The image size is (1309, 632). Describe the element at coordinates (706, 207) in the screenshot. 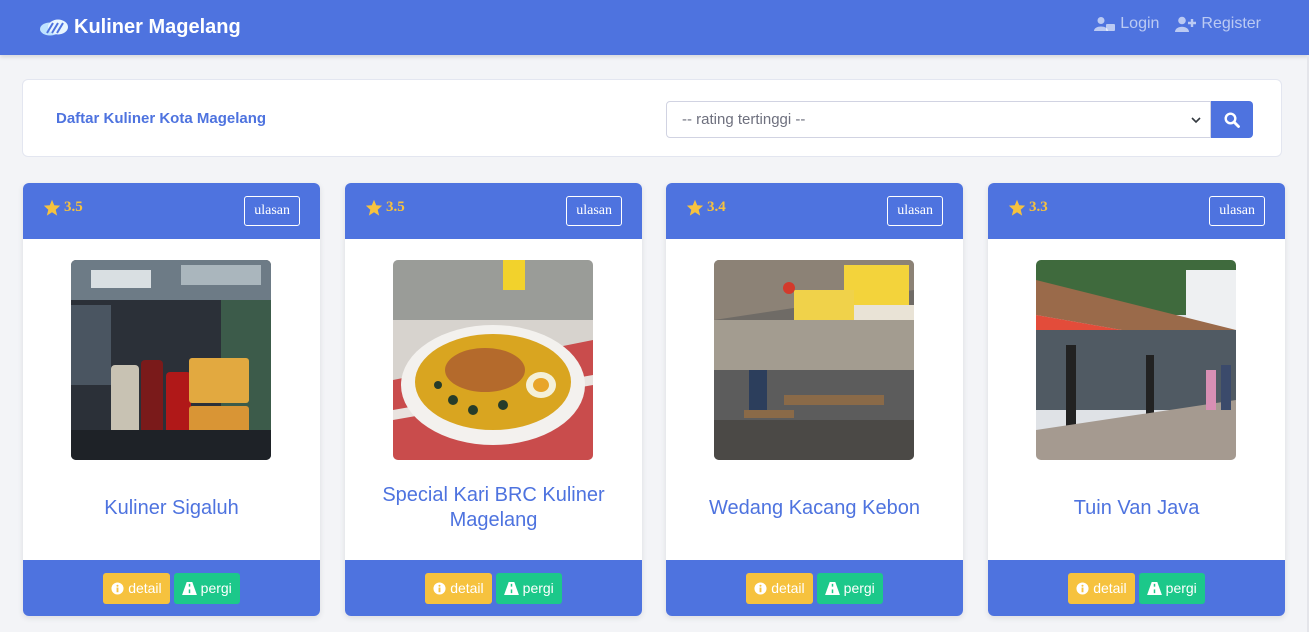

I see `rating: 3.4` at that location.